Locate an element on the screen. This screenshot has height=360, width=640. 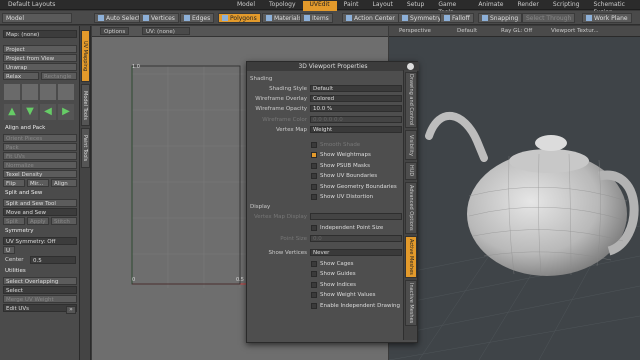
symmetry-heading: Symmetry is located at coordinates (40, 231).